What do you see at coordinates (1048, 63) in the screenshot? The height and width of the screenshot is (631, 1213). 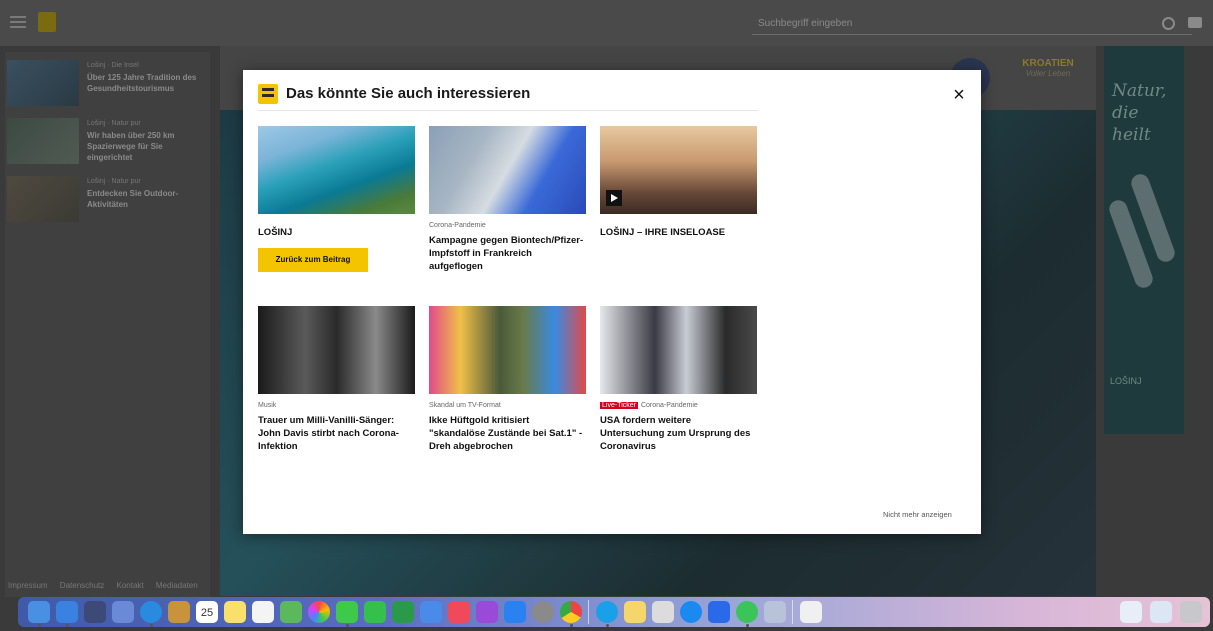 I see `brand-name: KROATIEN` at bounding box center [1048, 63].